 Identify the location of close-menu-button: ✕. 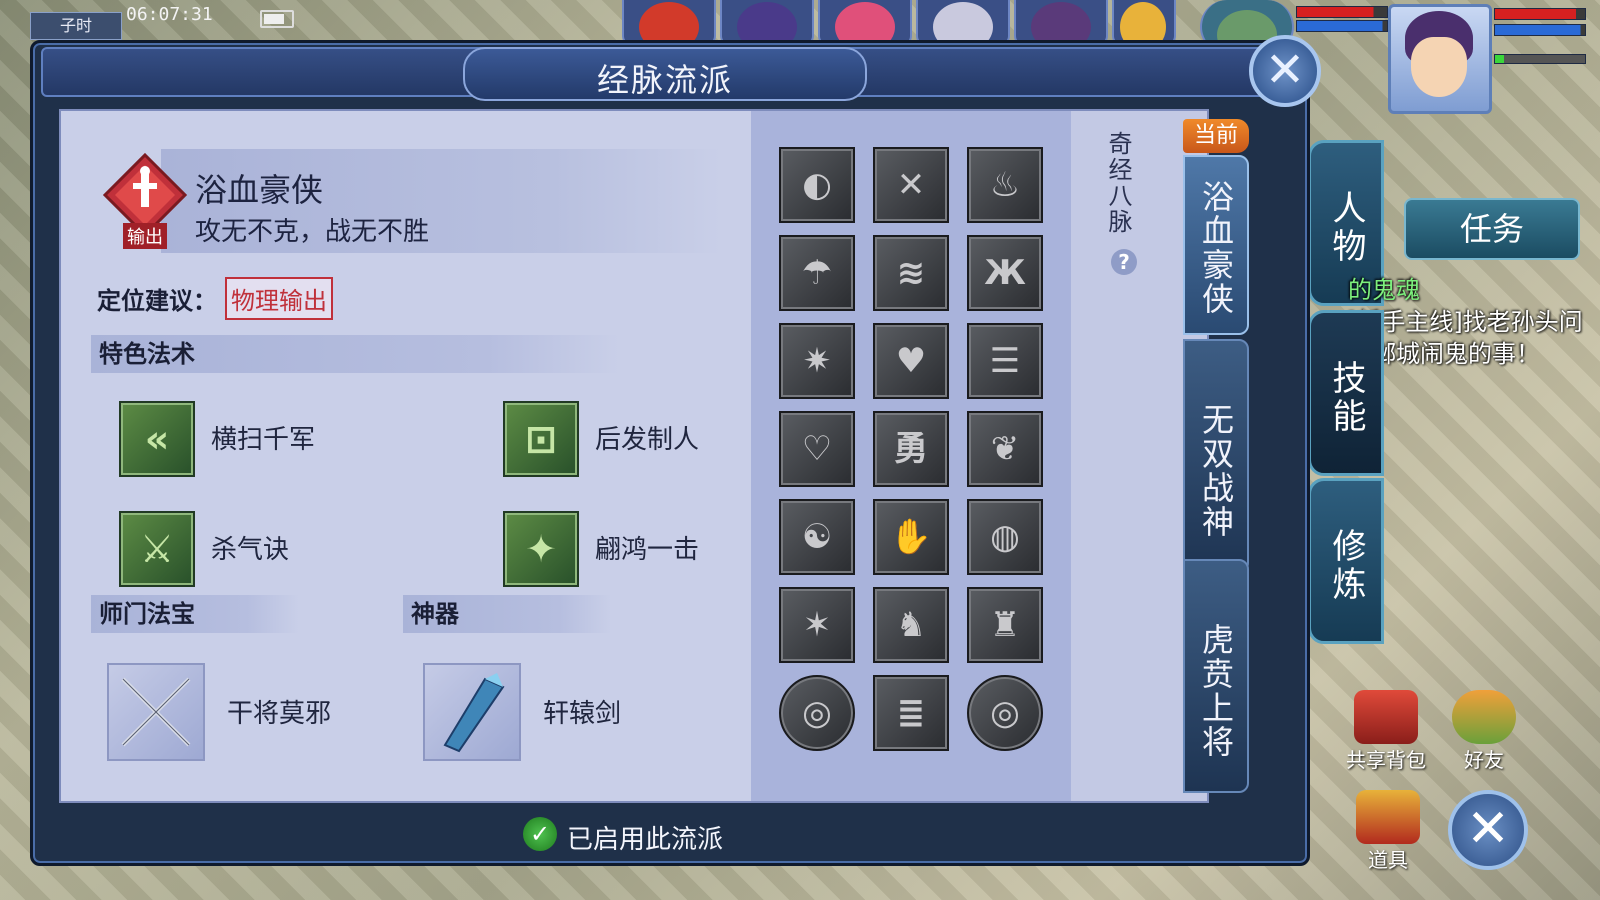
(1488, 830).